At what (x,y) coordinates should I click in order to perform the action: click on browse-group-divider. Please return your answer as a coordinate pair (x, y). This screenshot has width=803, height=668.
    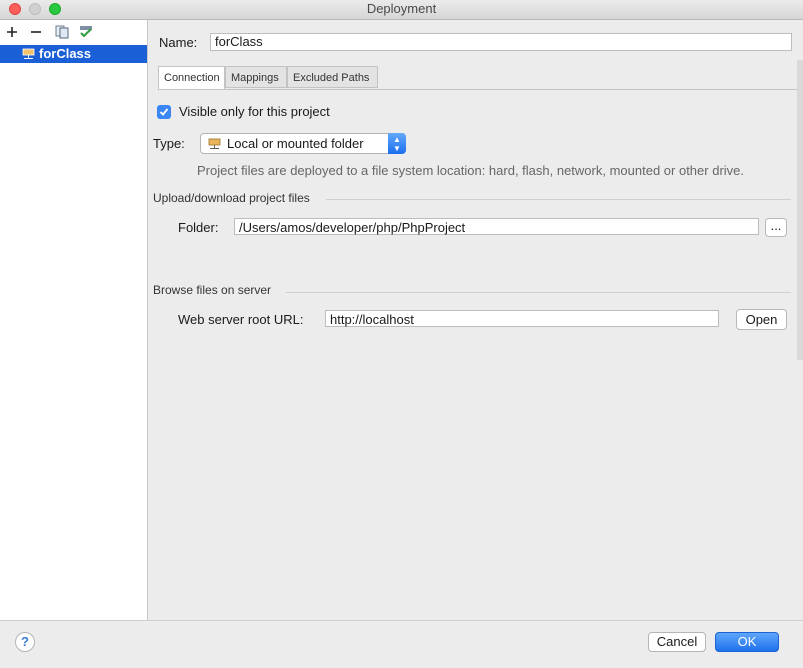
    Looking at the image, I should click on (538, 292).